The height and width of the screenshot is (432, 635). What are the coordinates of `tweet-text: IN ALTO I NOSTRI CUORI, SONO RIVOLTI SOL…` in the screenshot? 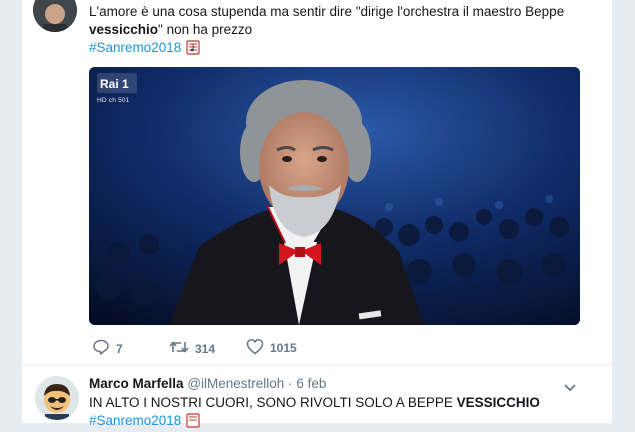 It's located at (314, 403).